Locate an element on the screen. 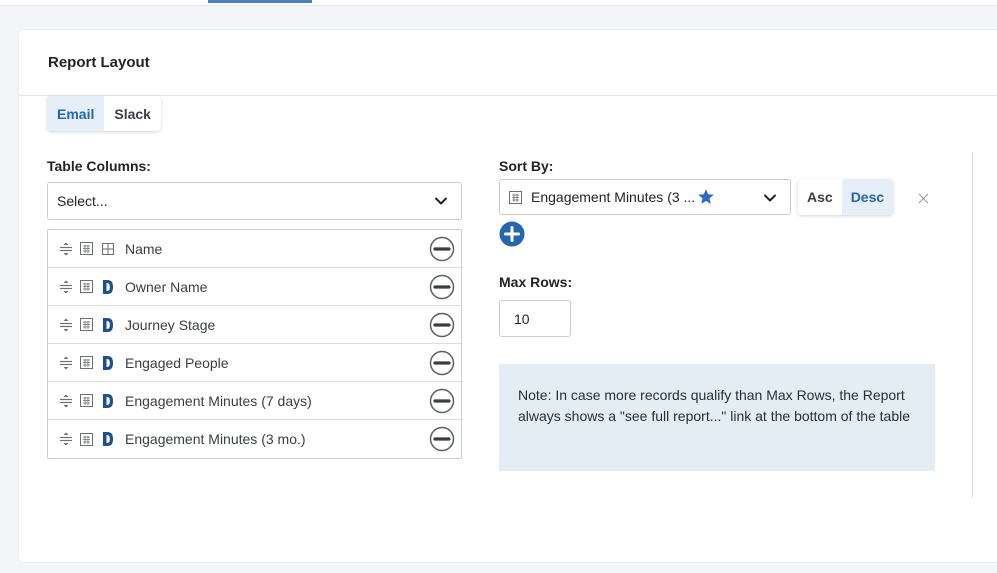  column-row-engagement-minutes-7-days: Engagement Minutes (7 days) is located at coordinates (254, 401).